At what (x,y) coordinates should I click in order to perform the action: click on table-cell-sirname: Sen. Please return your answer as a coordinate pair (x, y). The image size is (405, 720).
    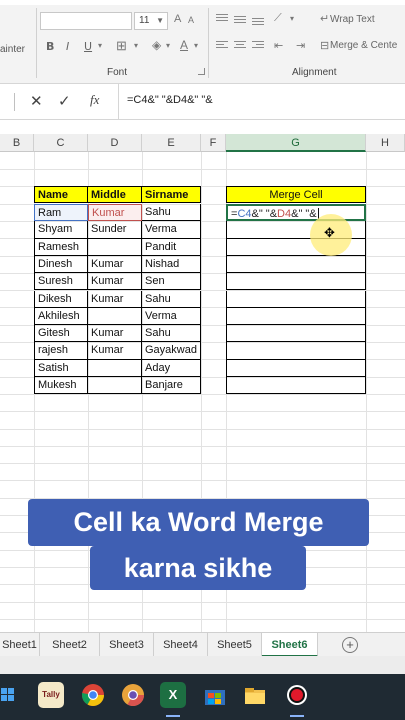
    Looking at the image, I should click on (171, 282).